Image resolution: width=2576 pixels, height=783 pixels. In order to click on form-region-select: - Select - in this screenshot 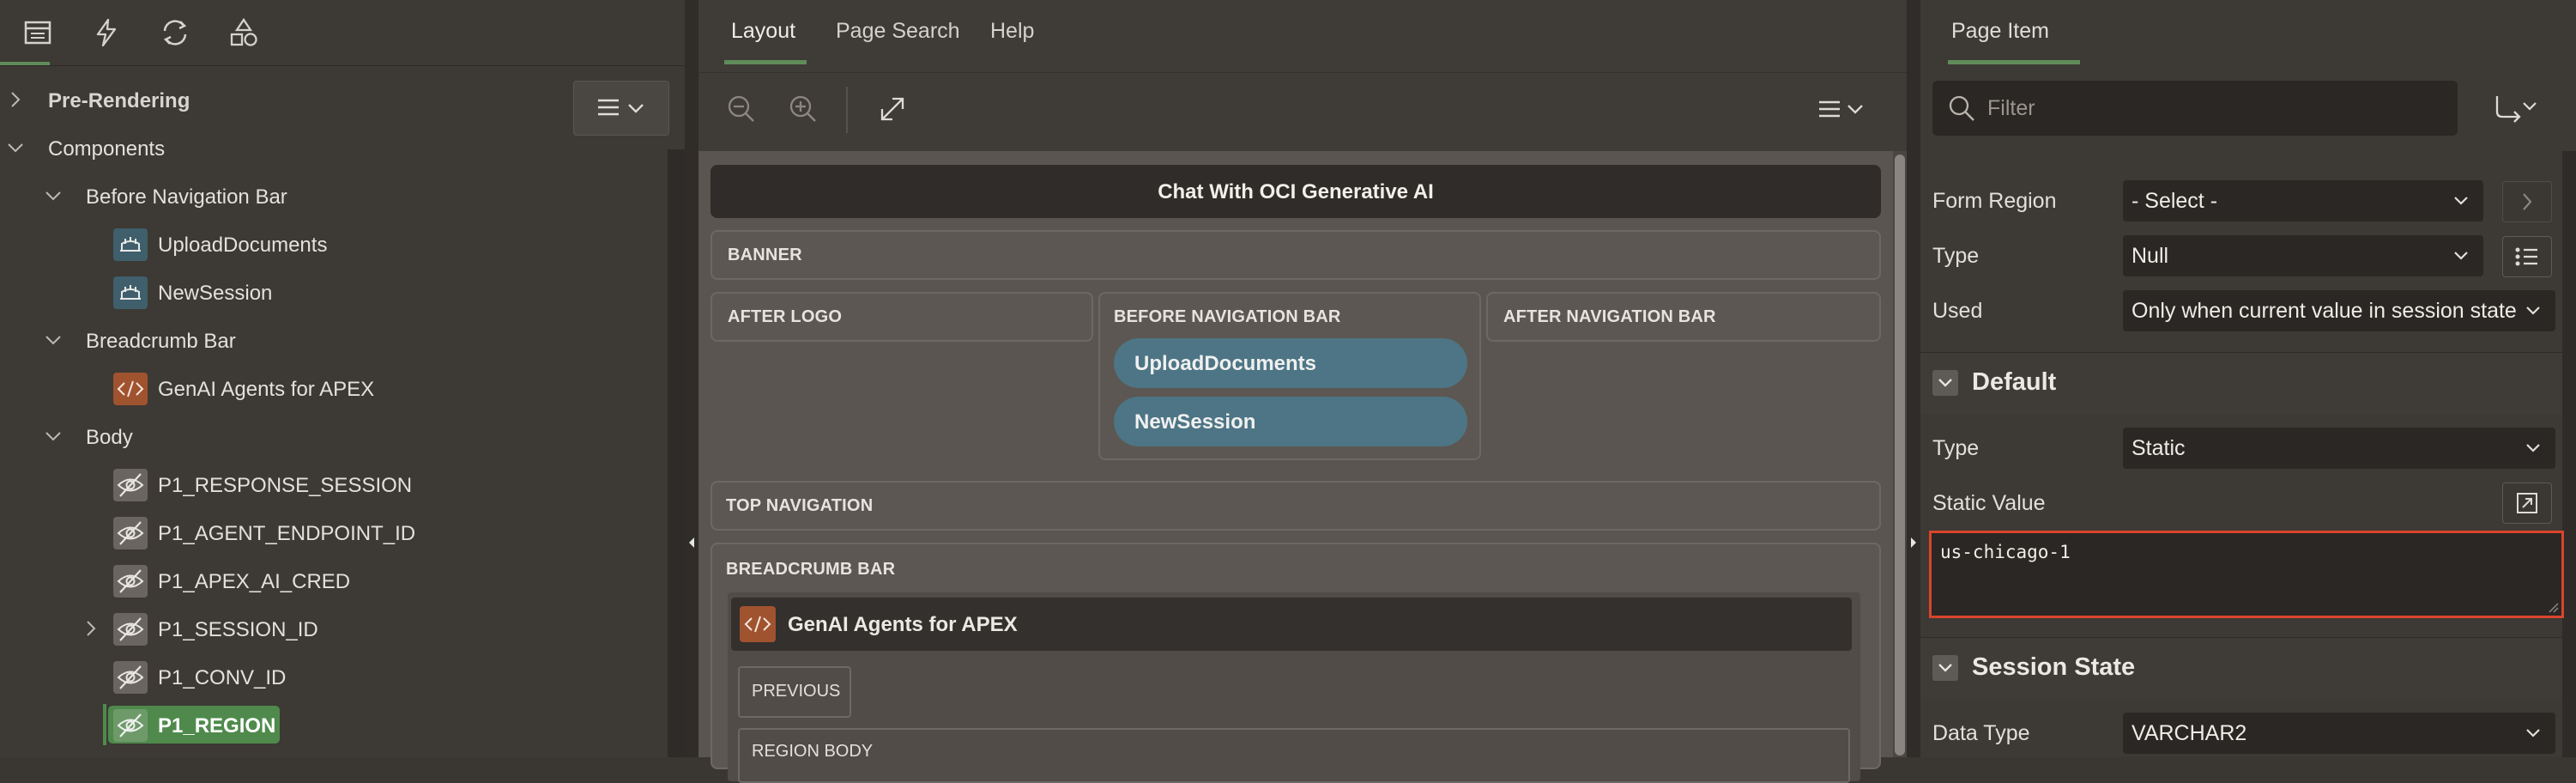, I will do `click(2303, 201)`.